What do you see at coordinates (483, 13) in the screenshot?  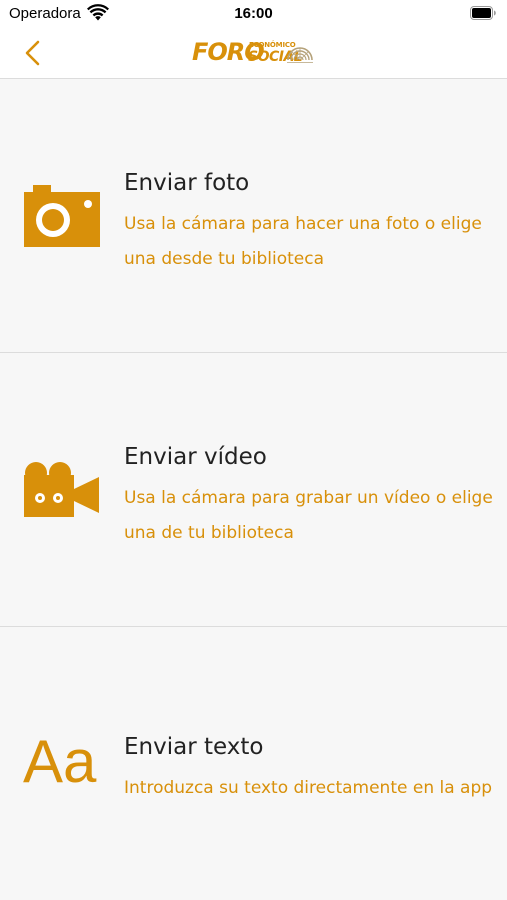 I see `battery-icon` at bounding box center [483, 13].